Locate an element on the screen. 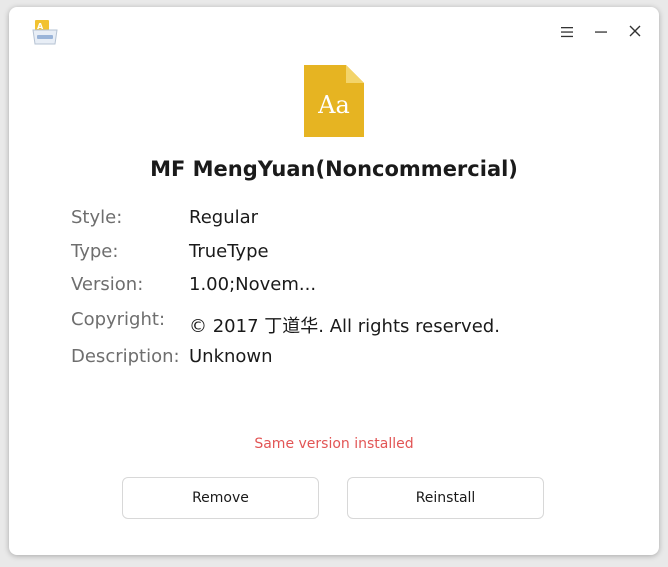  style-value: Regular is located at coordinates (224, 217).